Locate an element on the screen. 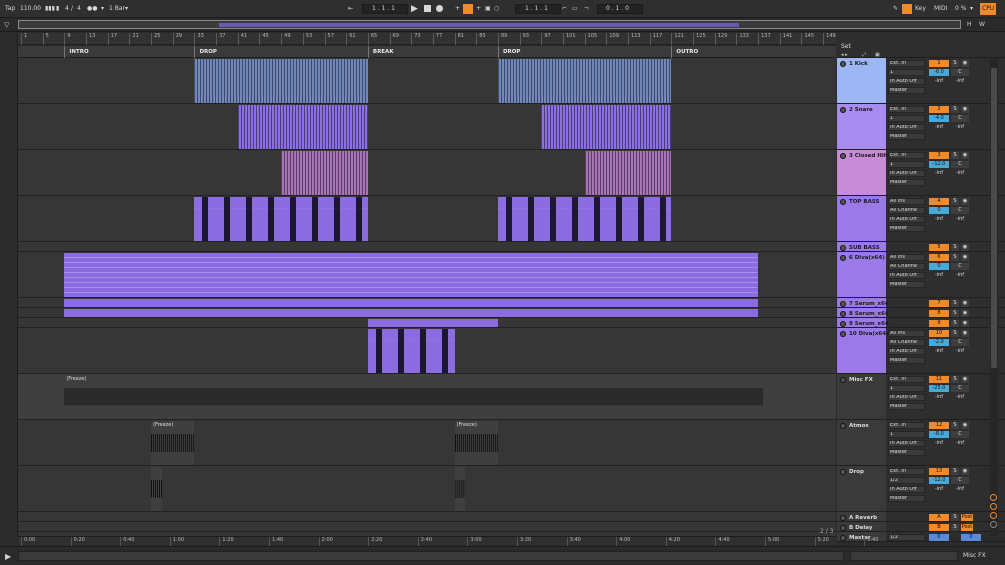 This screenshot has width=1005, height=565. track-activator-button: 0 is located at coordinates (939, 537).